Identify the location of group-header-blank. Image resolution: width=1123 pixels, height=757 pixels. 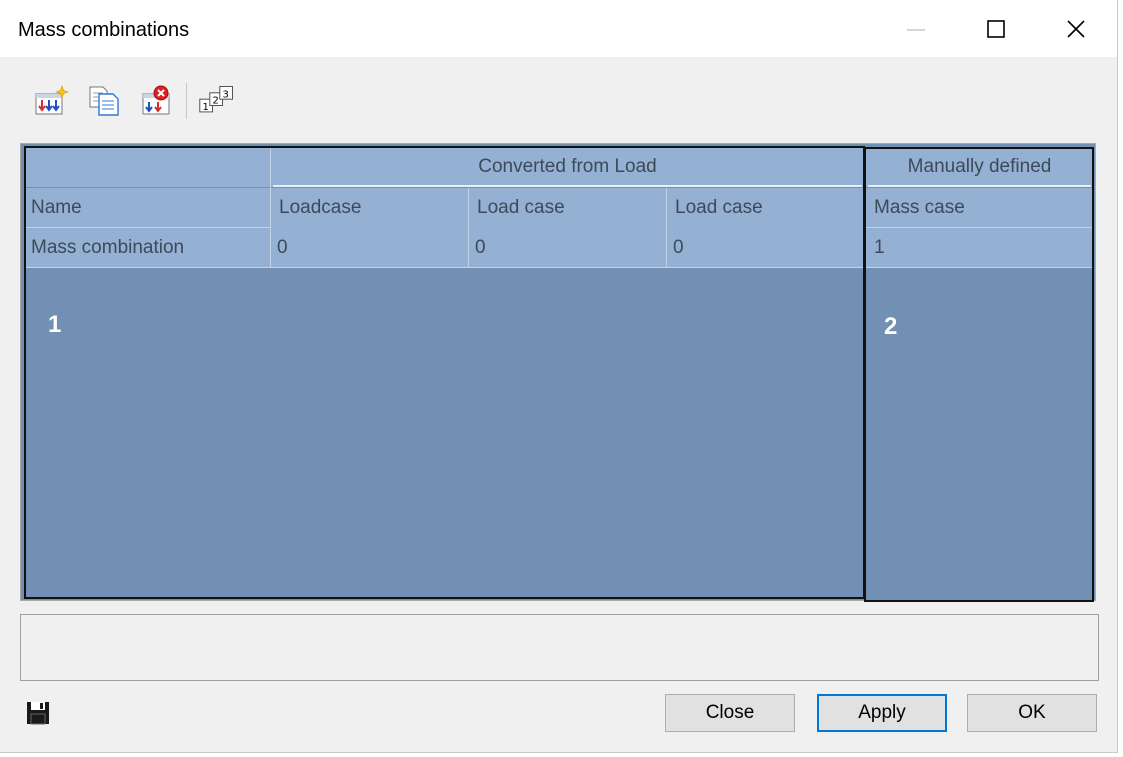
(148, 167).